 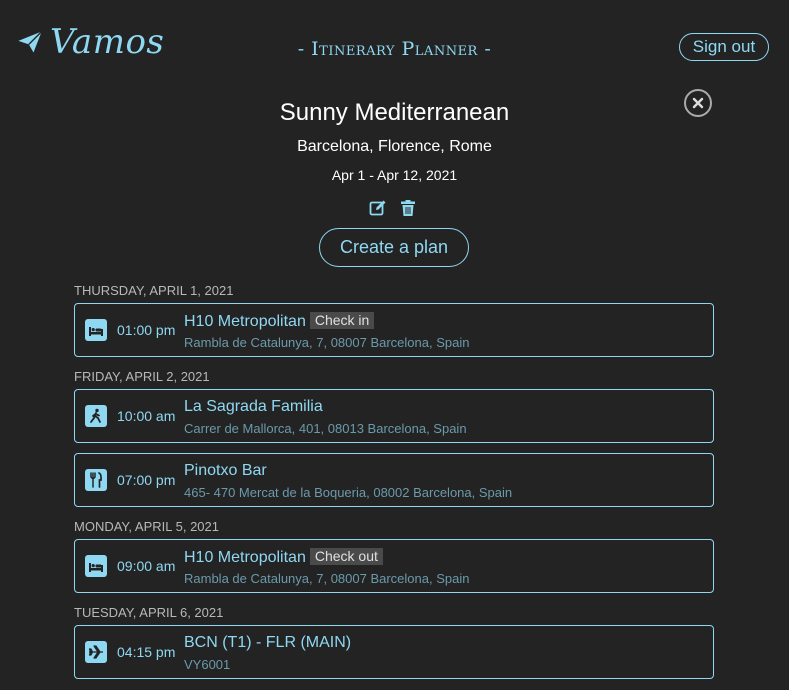 What do you see at coordinates (394, 49) in the screenshot?
I see `app-subtitle: - Itinerary Planner -` at bounding box center [394, 49].